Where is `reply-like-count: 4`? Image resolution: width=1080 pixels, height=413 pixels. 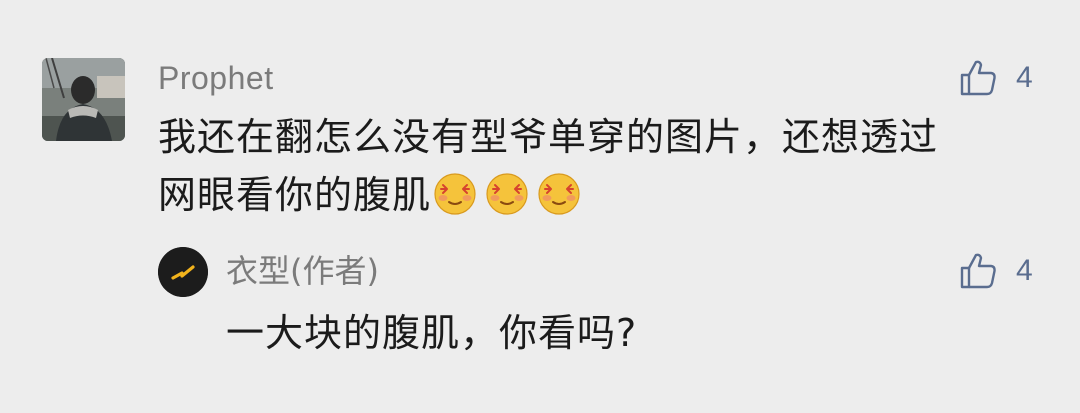
reply-like-count: 4 is located at coordinates (1024, 270).